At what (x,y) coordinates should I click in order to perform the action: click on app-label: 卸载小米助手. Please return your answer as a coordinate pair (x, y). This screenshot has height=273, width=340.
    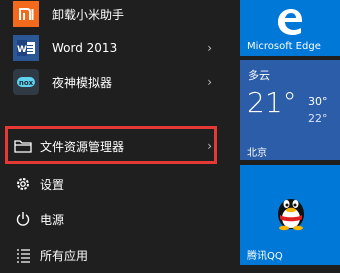
    Looking at the image, I should click on (88, 14).